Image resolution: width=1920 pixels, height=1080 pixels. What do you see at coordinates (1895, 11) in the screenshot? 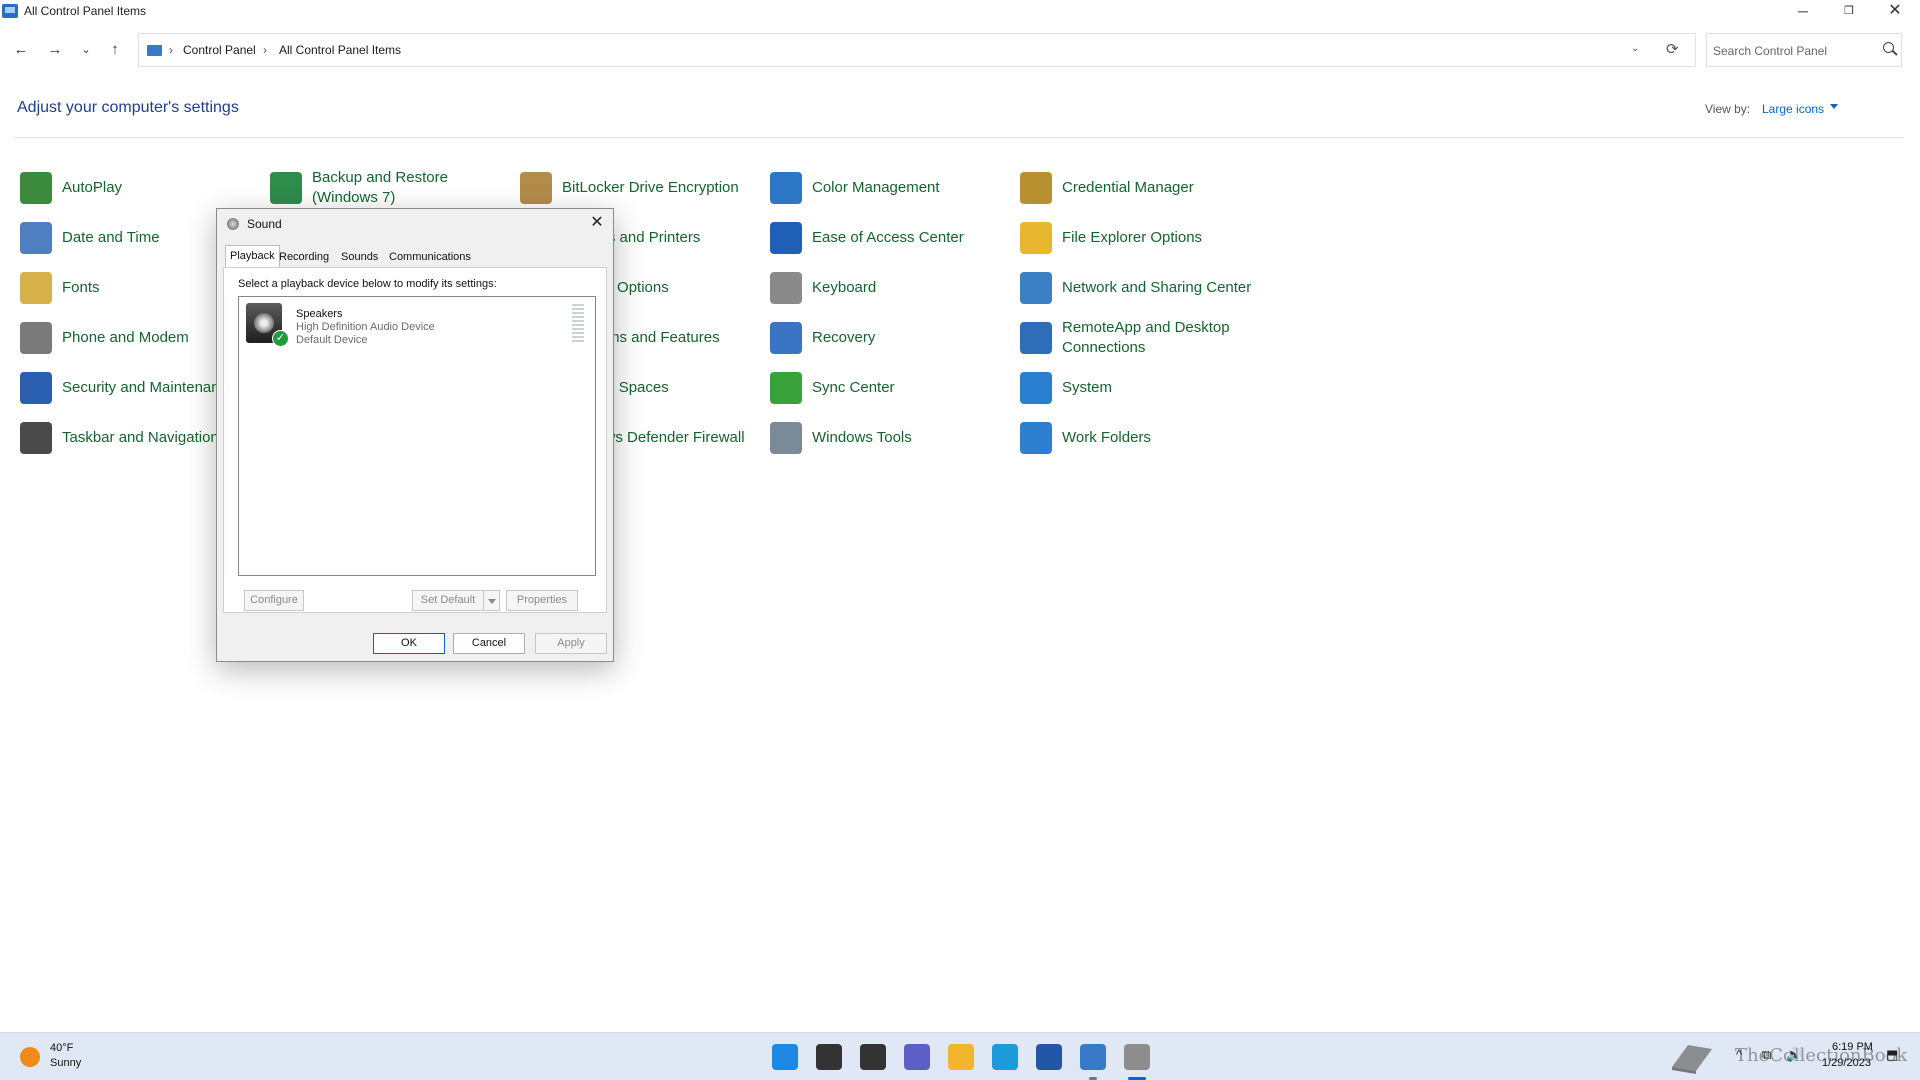
I see `close-button: ✕` at bounding box center [1895, 11].